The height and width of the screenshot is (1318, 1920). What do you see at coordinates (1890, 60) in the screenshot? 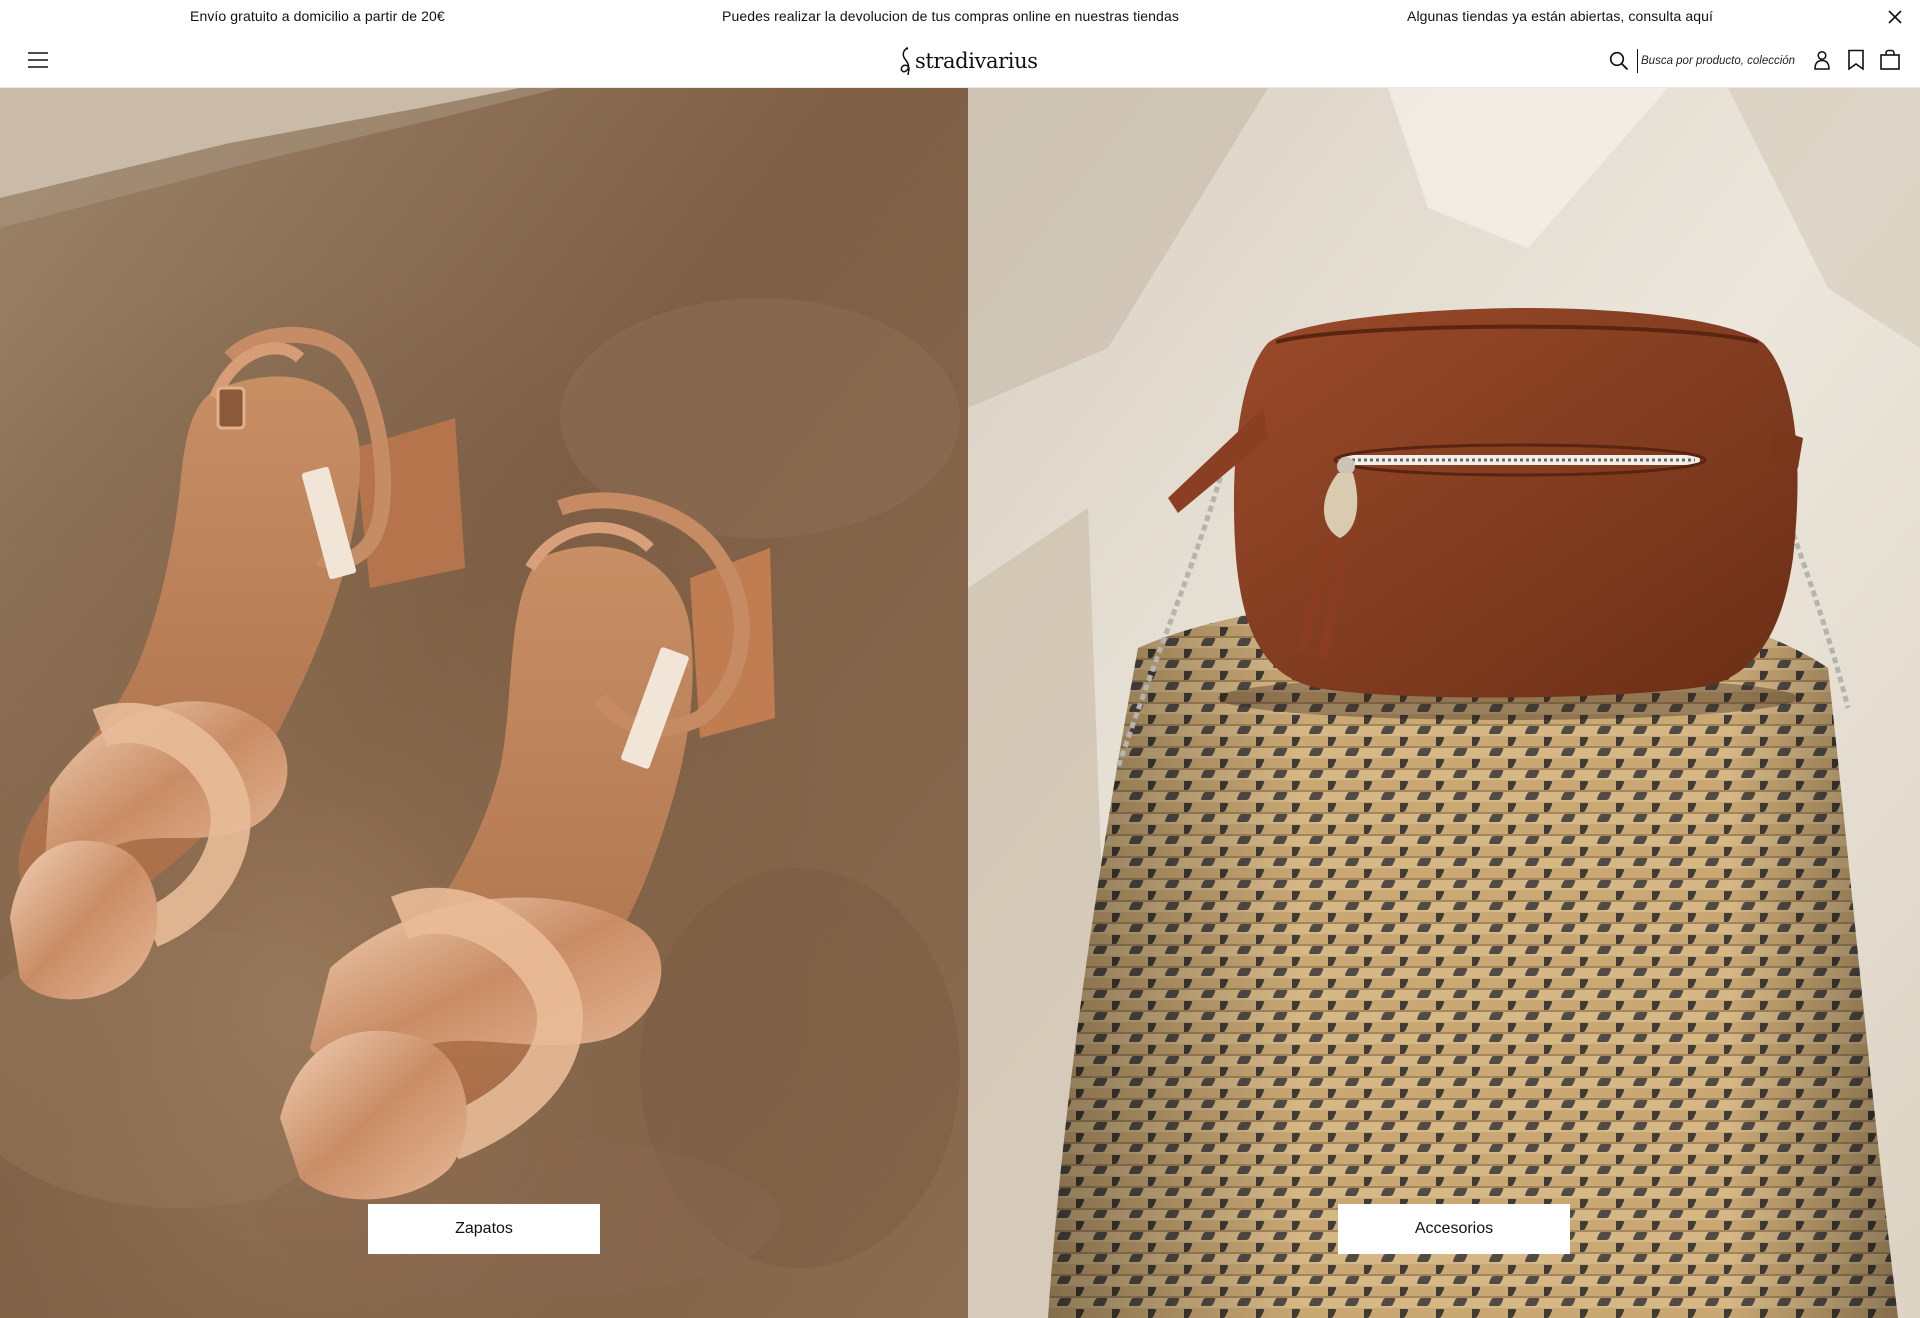
I see `bag-icon` at bounding box center [1890, 60].